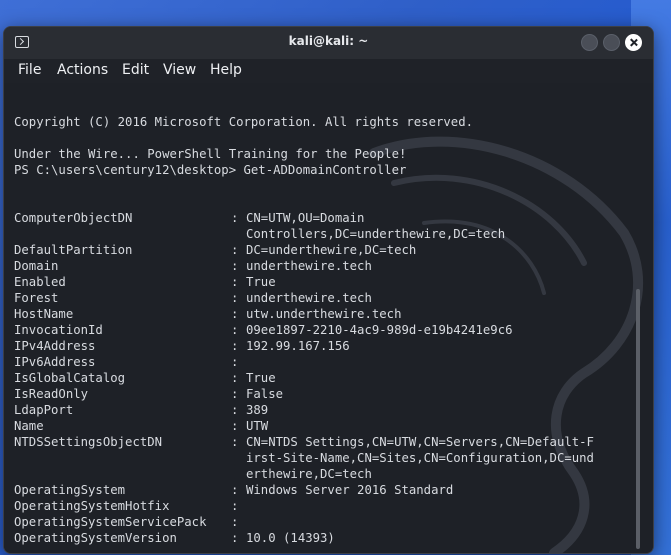 Image resolution: width=671 pixels, height=555 pixels. What do you see at coordinates (265, 394) in the screenshot?
I see `property-value: False` at bounding box center [265, 394].